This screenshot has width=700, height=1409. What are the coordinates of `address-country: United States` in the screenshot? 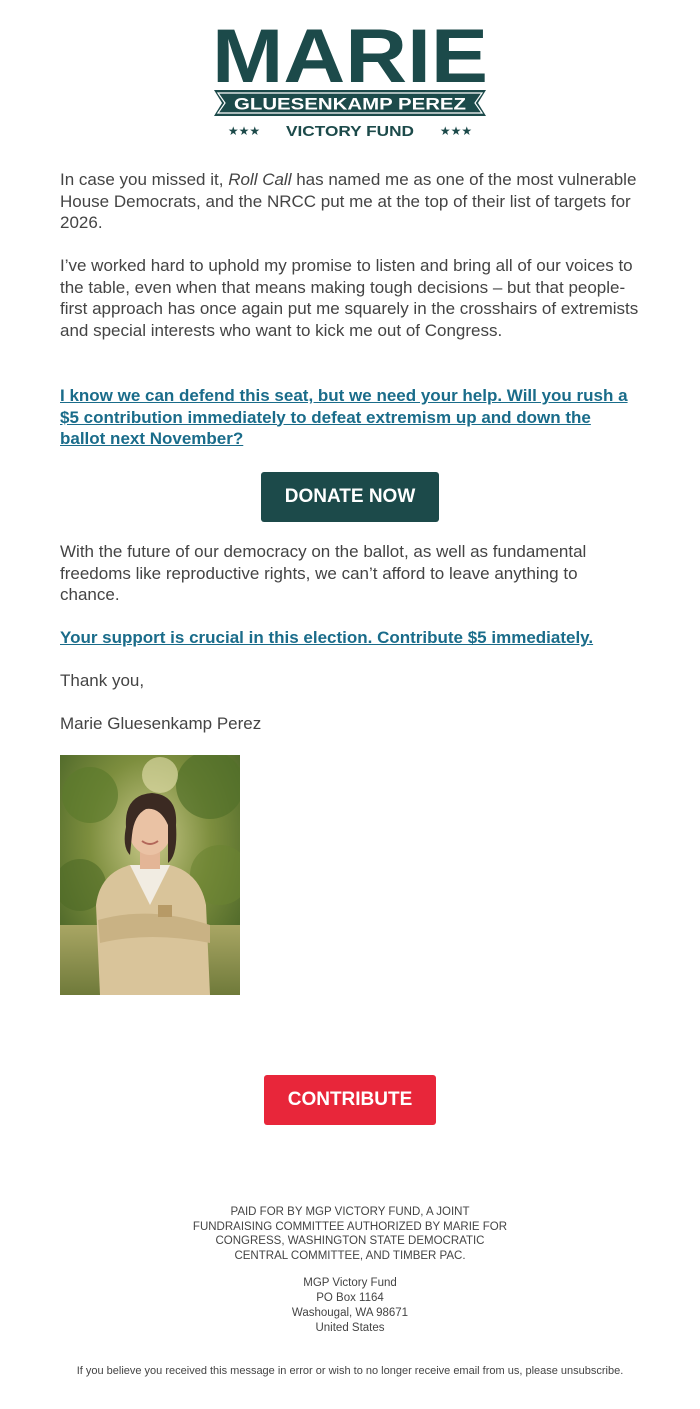 It's located at (350, 1328).